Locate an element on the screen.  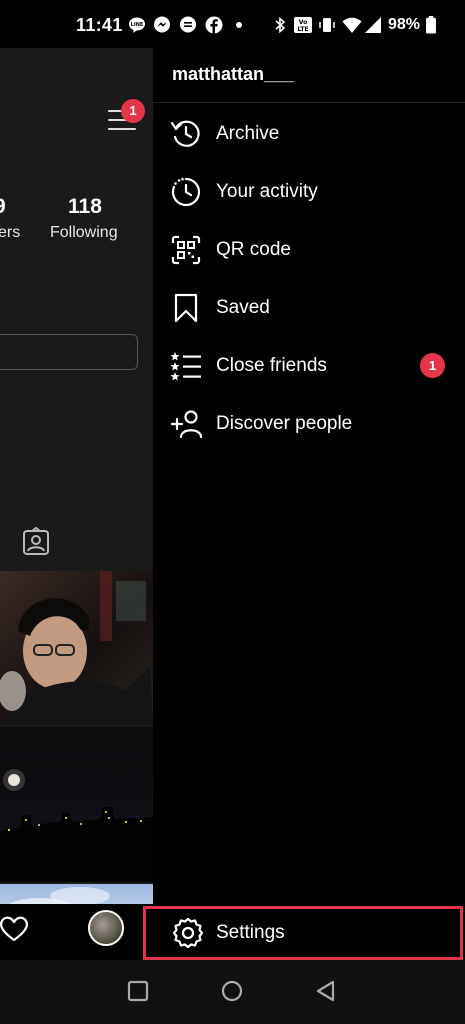
following-count: 118 is located at coordinates (85, 207).